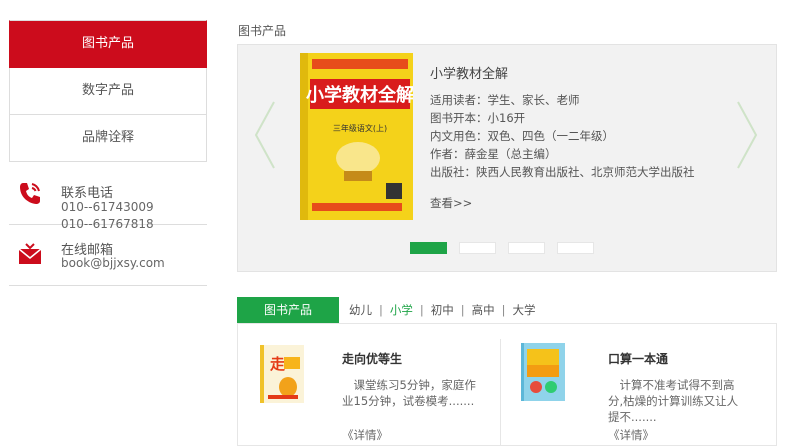 This screenshot has height=446, width=798. Describe the element at coordinates (356, 136) in the screenshot. I see `book-cover-image: 小学教材全解 三年级语文(上)` at that location.